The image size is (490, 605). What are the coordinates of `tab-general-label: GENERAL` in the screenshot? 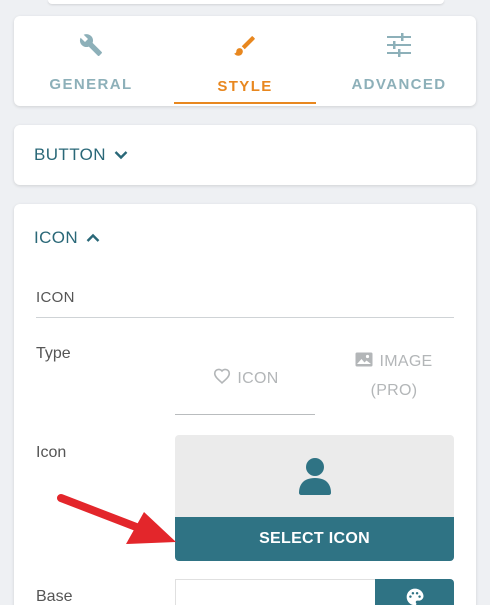 It's located at (91, 84).